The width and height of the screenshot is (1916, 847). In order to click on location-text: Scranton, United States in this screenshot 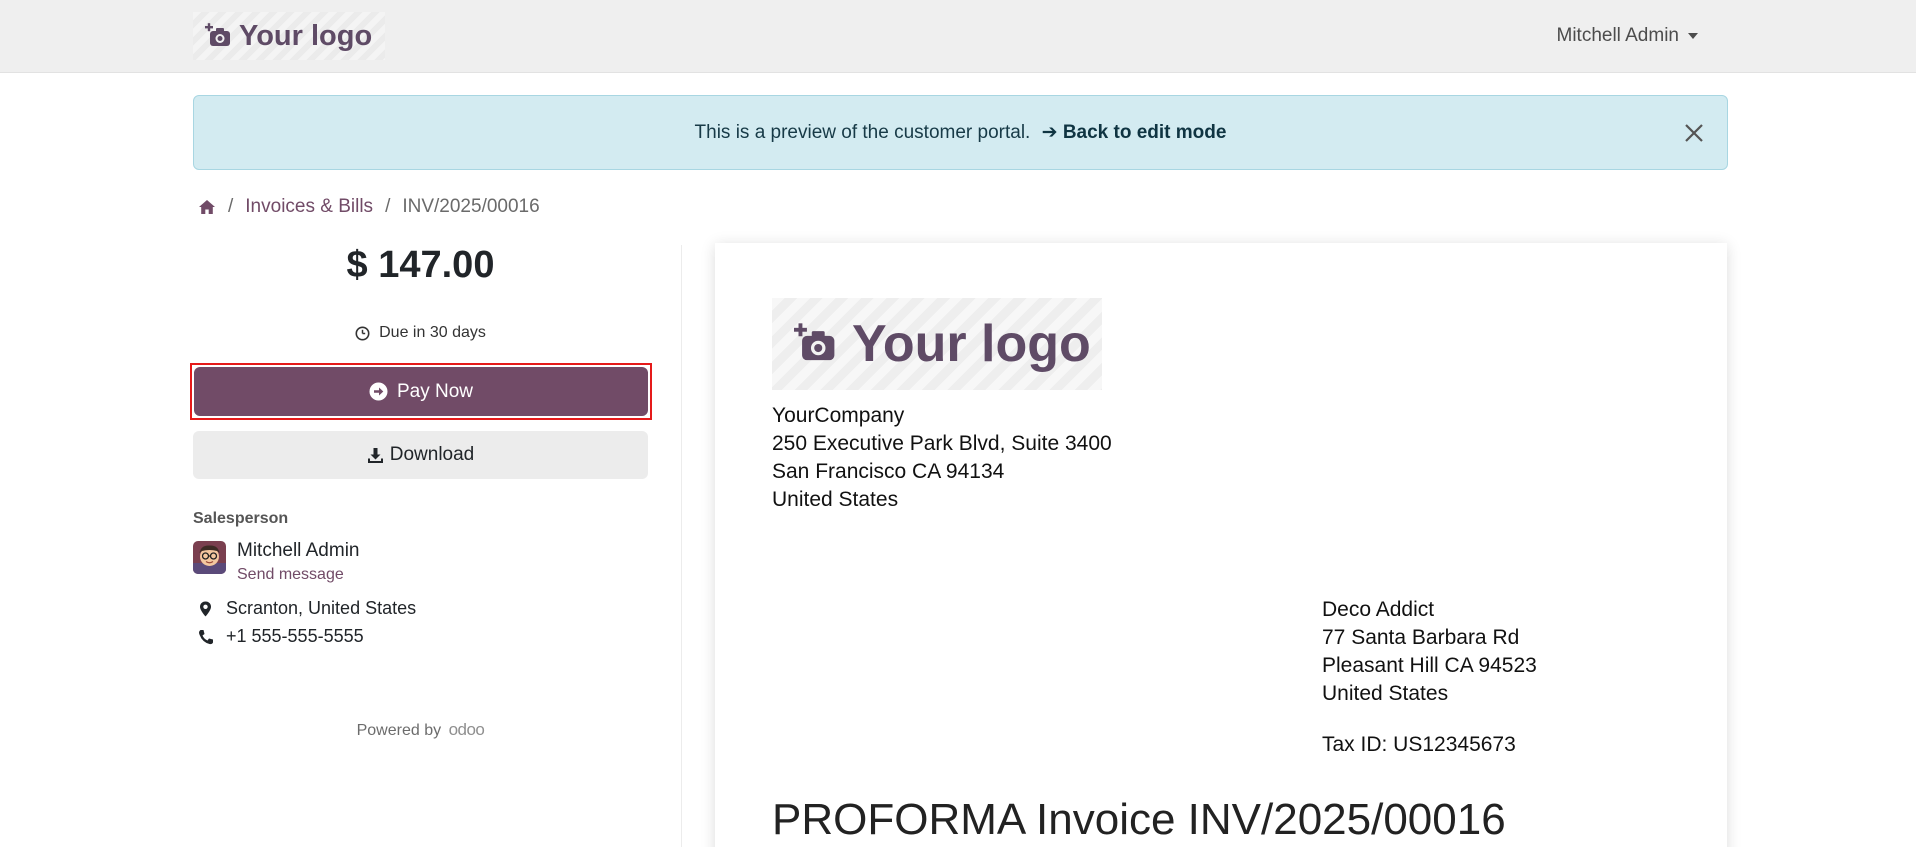, I will do `click(321, 608)`.